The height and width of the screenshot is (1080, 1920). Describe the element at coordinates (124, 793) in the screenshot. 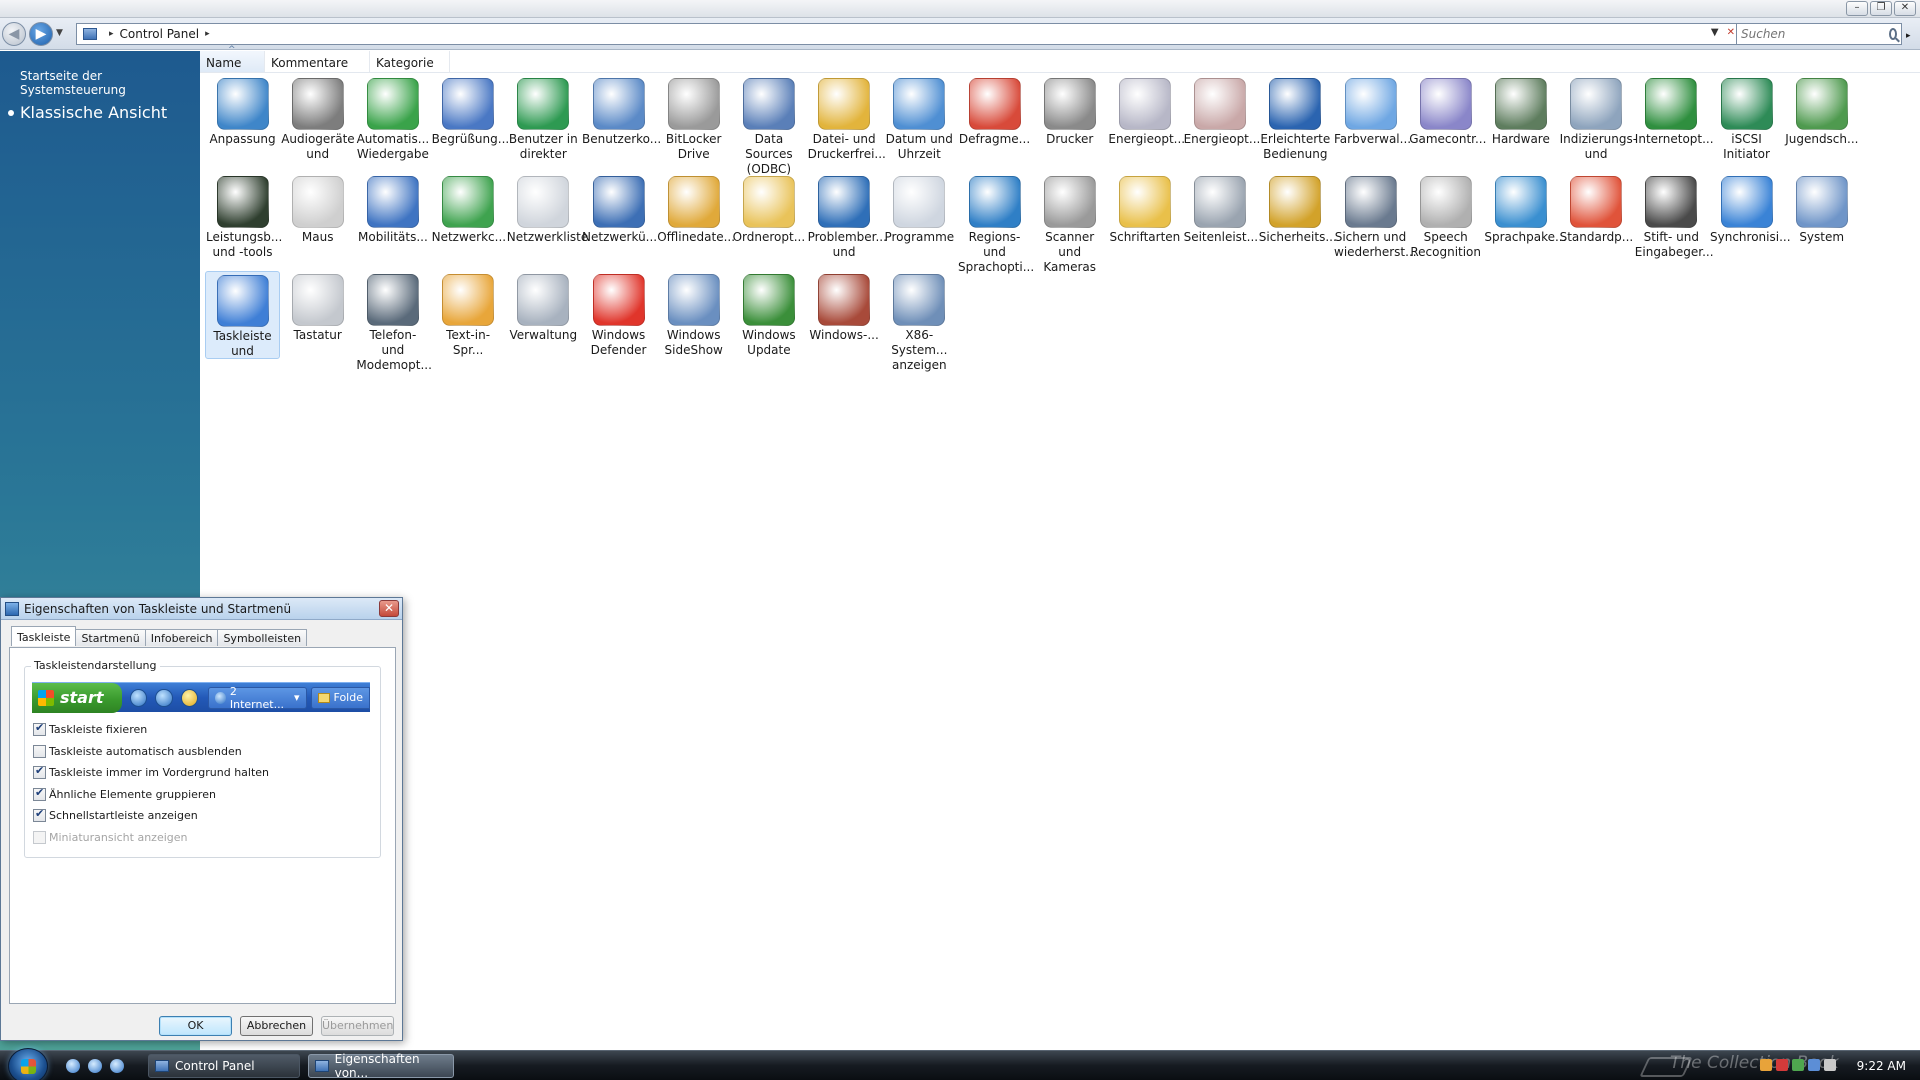

I see `option-checkbox: Ähnliche Elemente gruppieren` at that location.